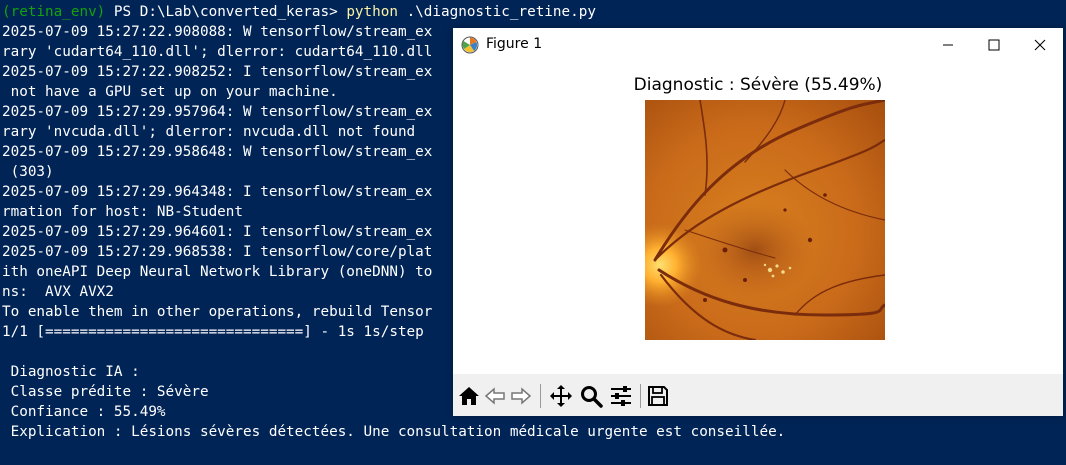 Image resolution: width=1066 pixels, height=465 pixels. I want to click on forward-button, so click(521, 396).